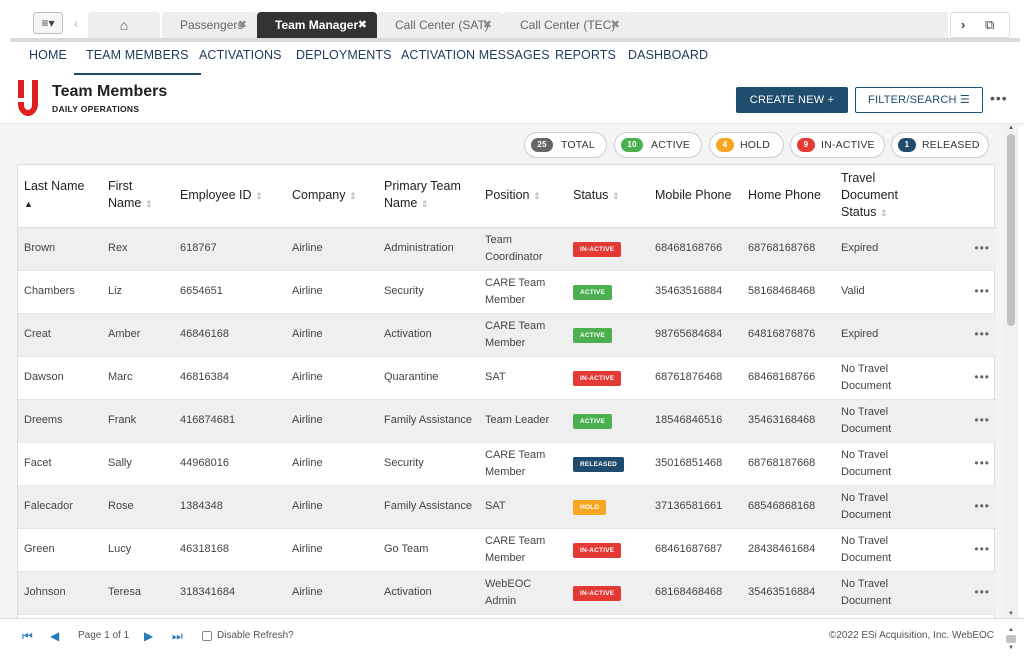 The width and height of the screenshot is (1024, 656). I want to click on brand-logo-icon, so click(28, 98).